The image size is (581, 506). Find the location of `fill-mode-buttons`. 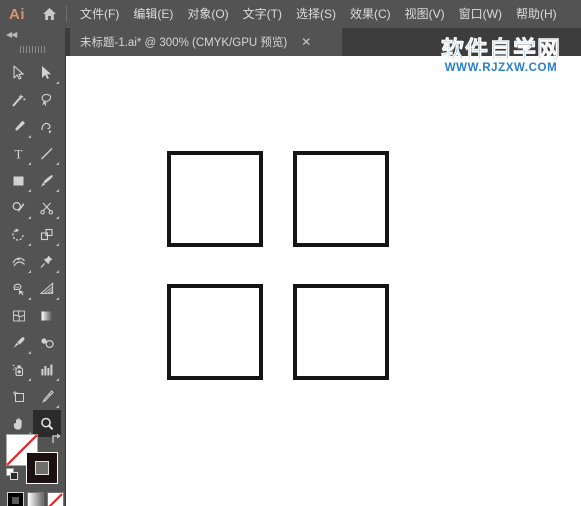

fill-mode-buttons is located at coordinates (35, 499).